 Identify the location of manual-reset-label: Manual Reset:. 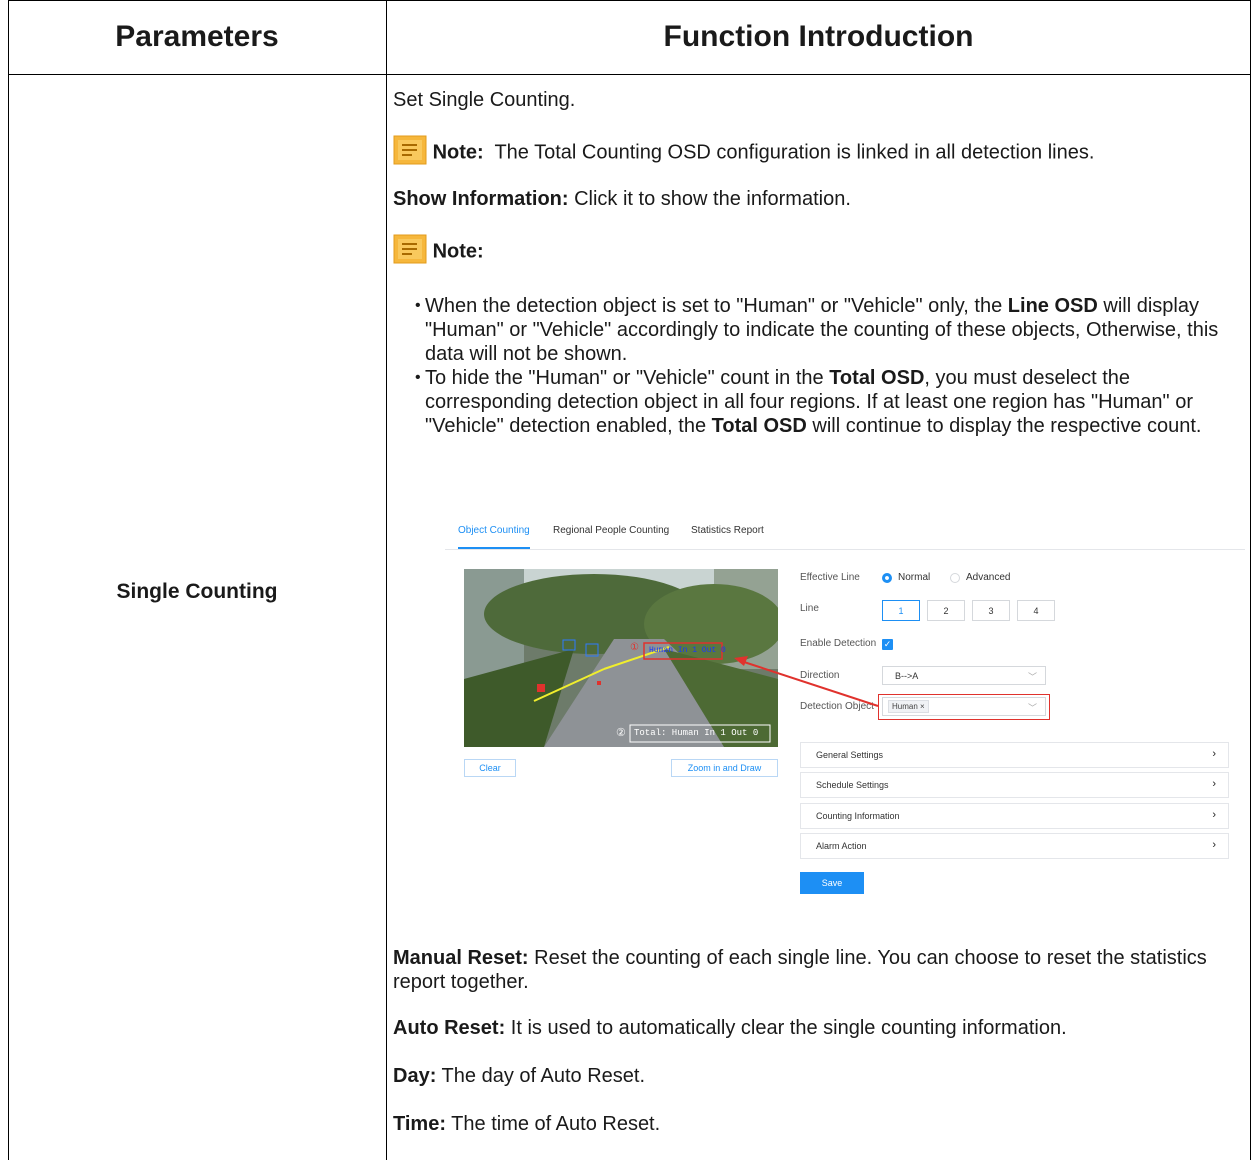
(461, 958).